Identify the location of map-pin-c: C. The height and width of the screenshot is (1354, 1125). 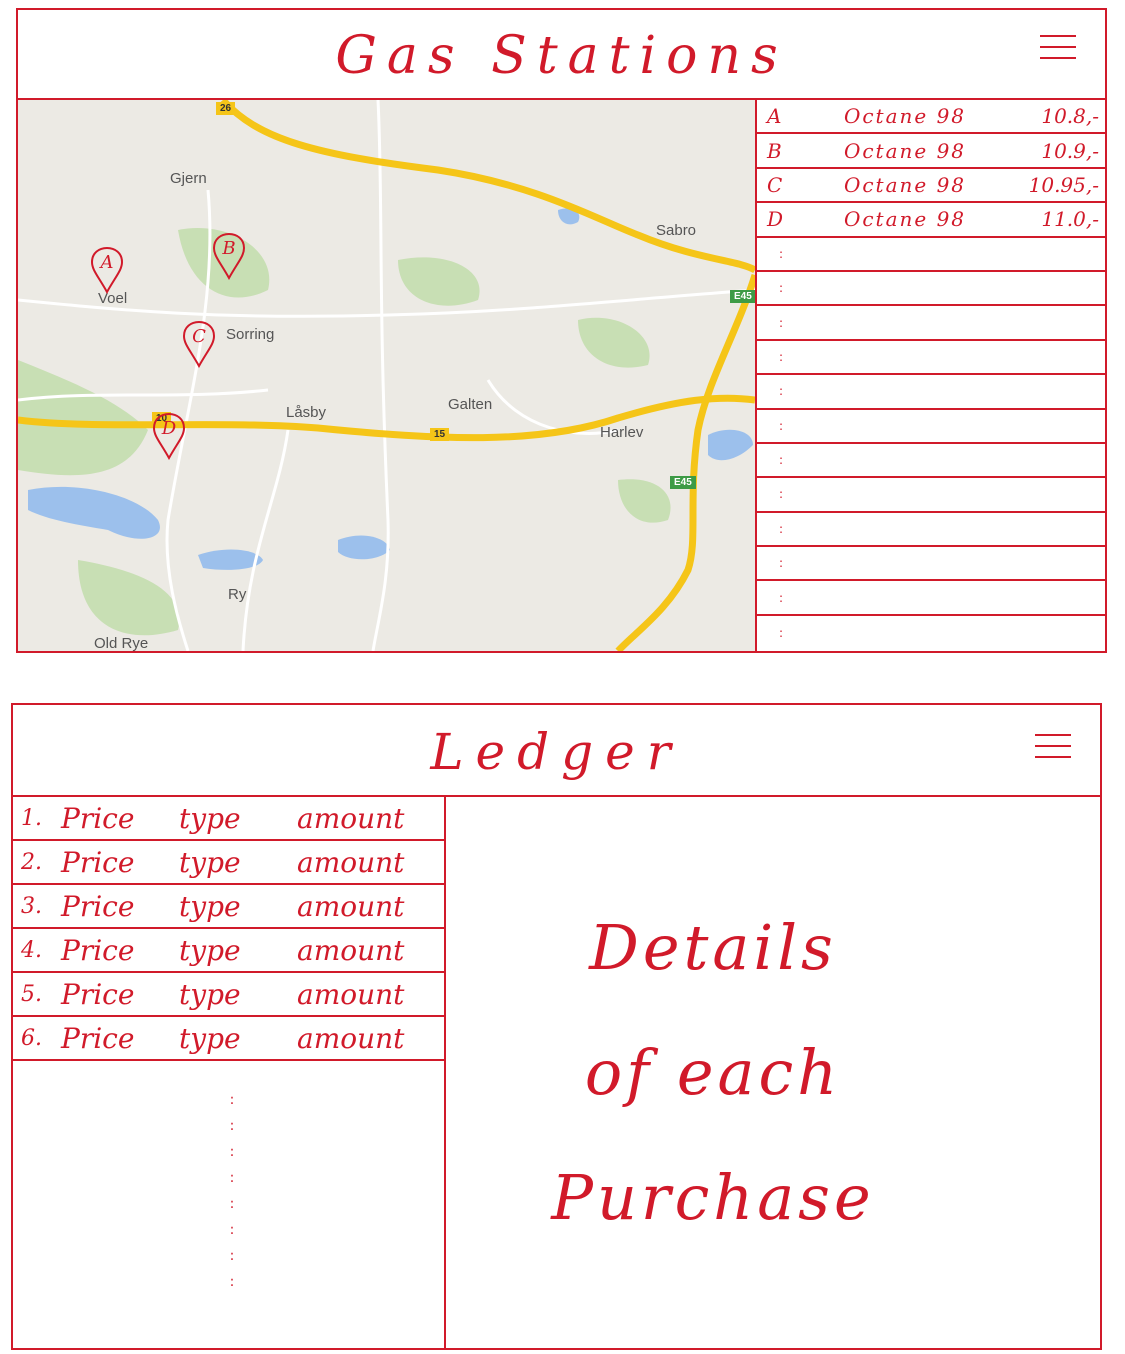
(199, 344).